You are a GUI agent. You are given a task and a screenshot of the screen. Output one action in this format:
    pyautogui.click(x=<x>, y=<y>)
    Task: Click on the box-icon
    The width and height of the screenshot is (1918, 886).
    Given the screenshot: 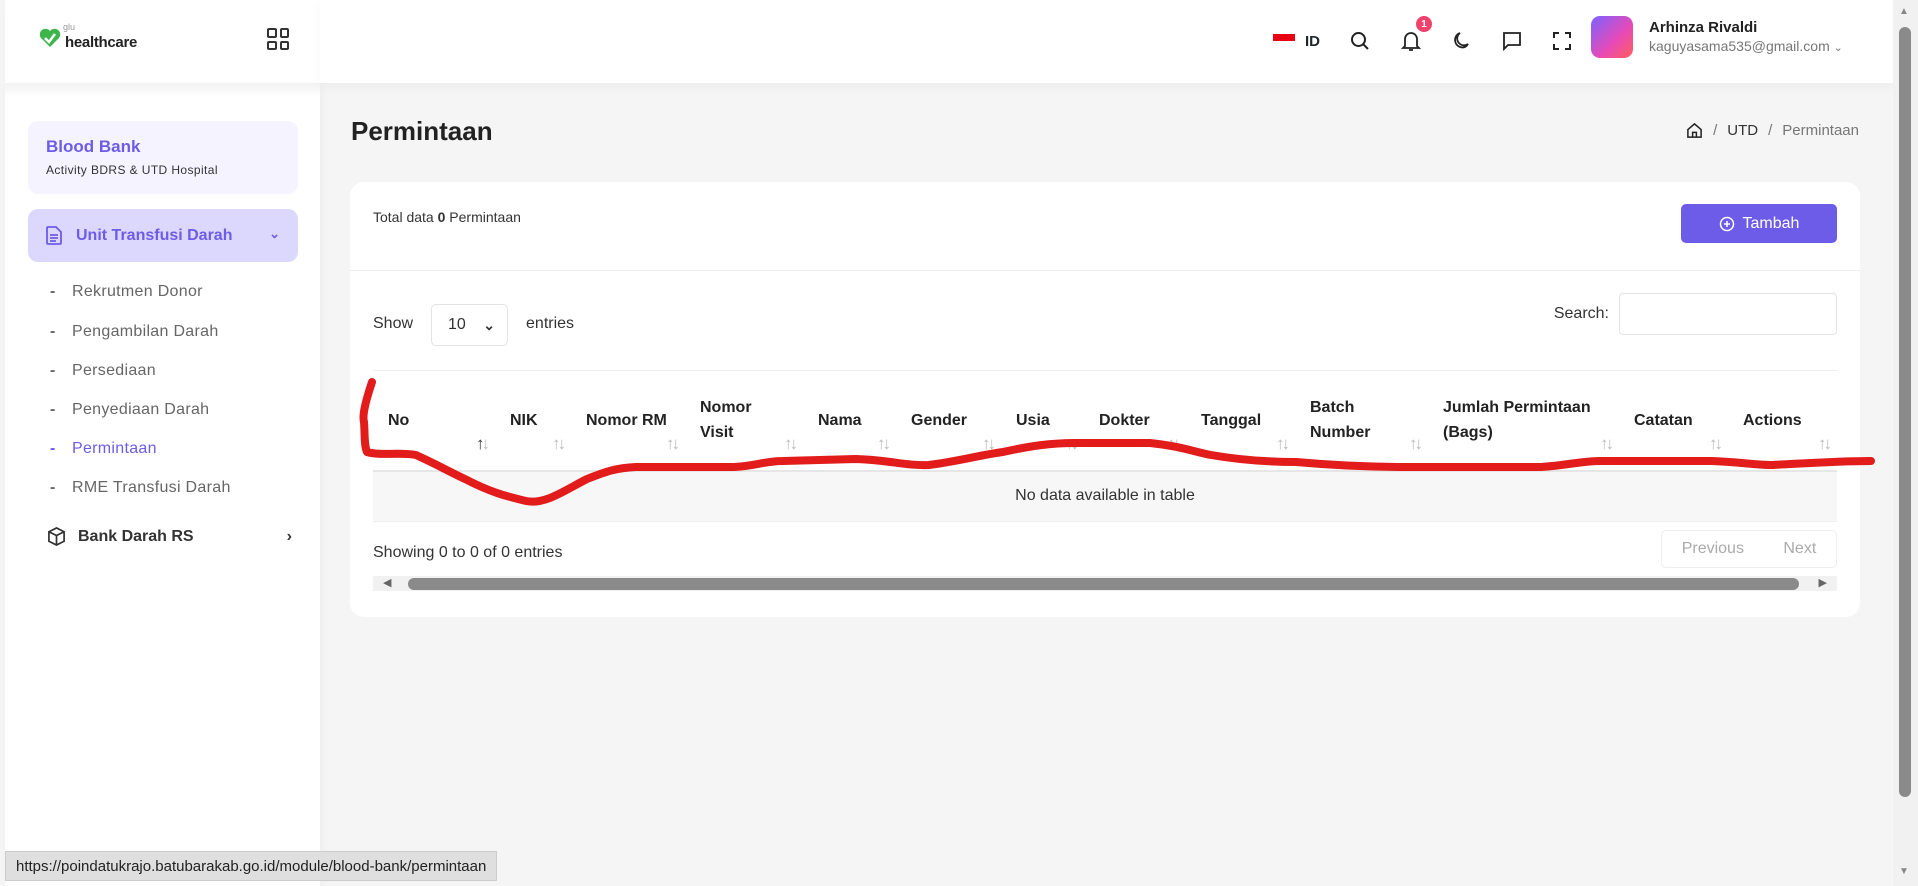 What is the action you would take?
    pyautogui.click(x=56, y=536)
    